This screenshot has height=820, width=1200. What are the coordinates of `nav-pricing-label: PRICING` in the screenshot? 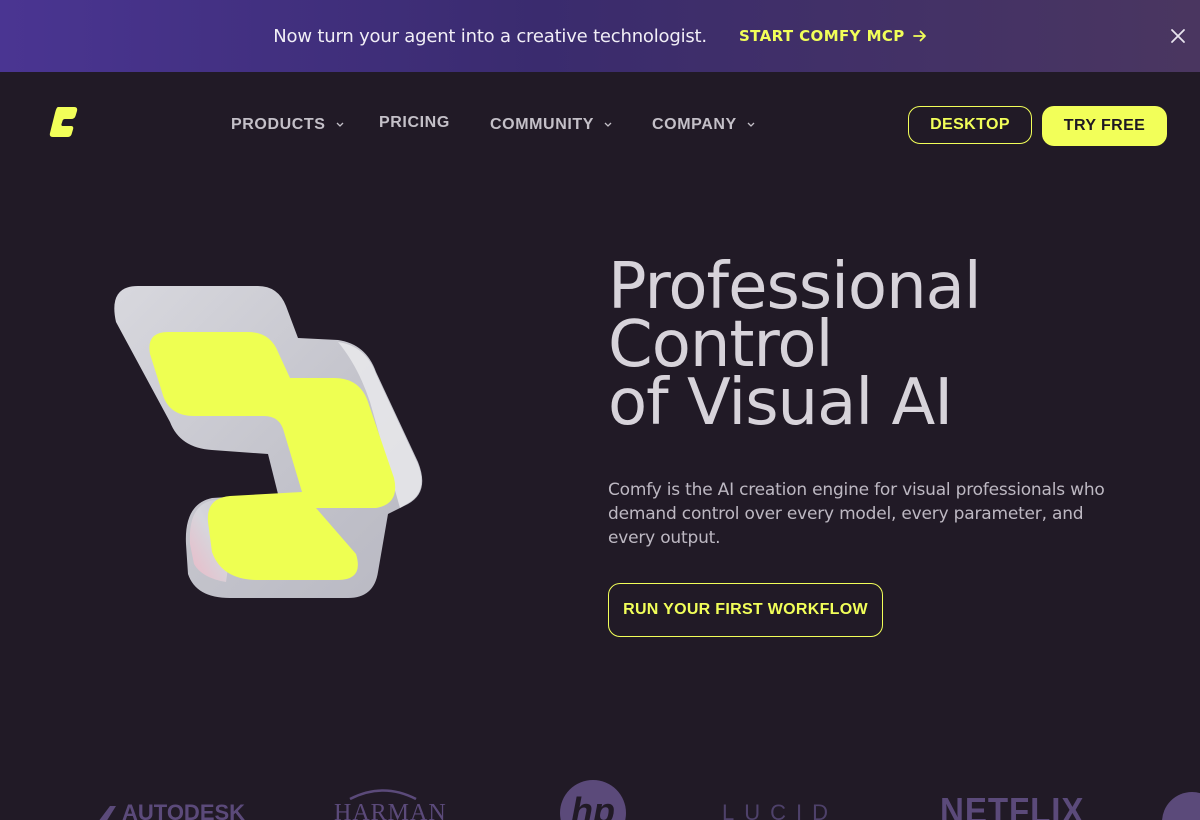 It's located at (414, 122).